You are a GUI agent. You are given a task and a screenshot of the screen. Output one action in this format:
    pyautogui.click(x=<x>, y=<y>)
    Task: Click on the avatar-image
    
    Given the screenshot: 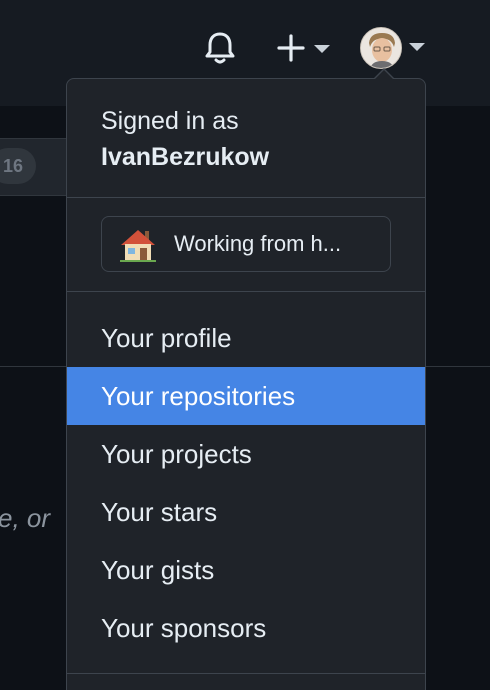 What is the action you would take?
    pyautogui.click(x=381, y=48)
    